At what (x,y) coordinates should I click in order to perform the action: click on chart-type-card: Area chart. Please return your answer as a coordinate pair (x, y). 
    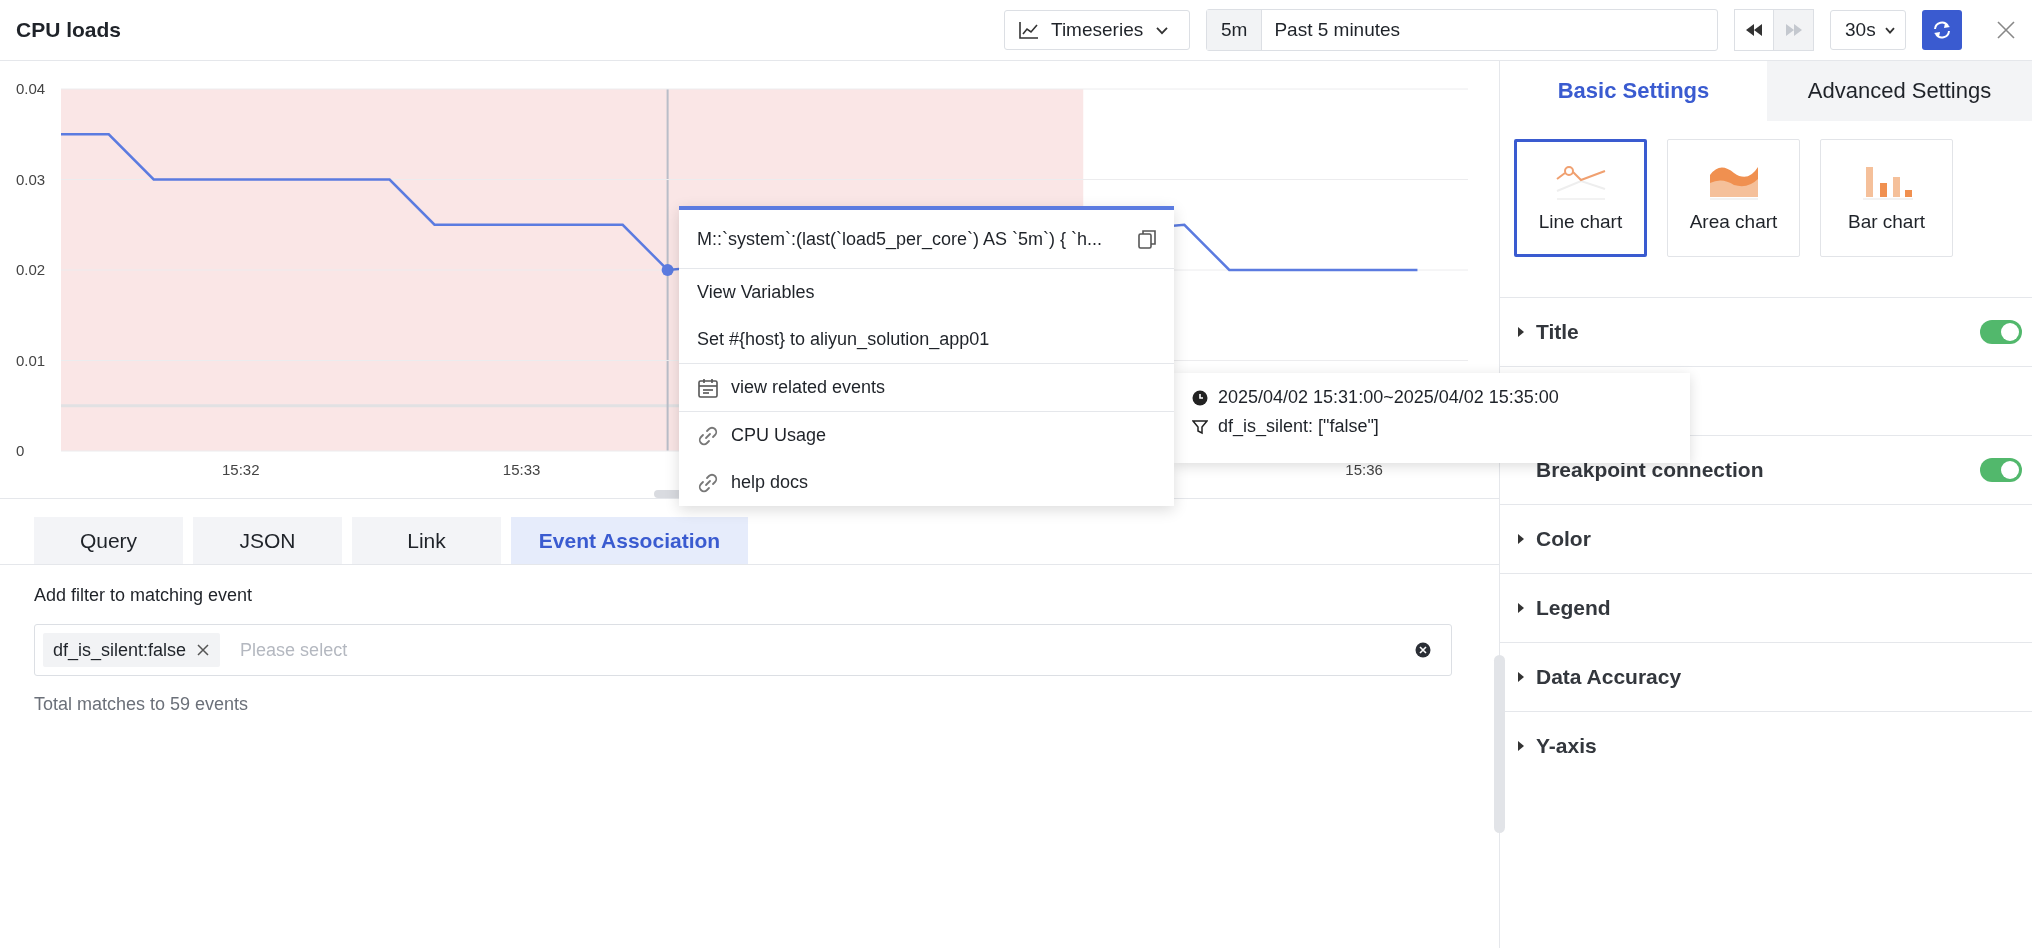
    Looking at the image, I should click on (1733, 198).